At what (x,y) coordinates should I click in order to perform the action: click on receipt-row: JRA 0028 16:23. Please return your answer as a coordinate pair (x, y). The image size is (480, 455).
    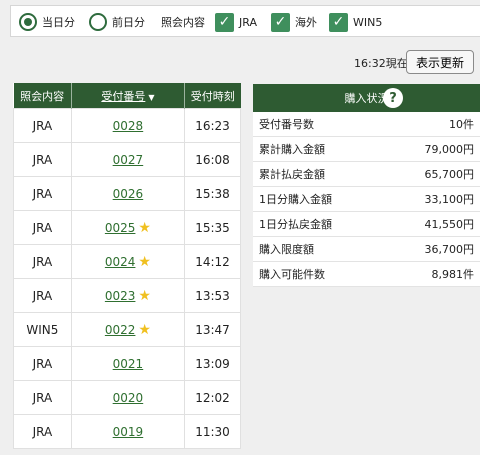
    Looking at the image, I should click on (127, 125).